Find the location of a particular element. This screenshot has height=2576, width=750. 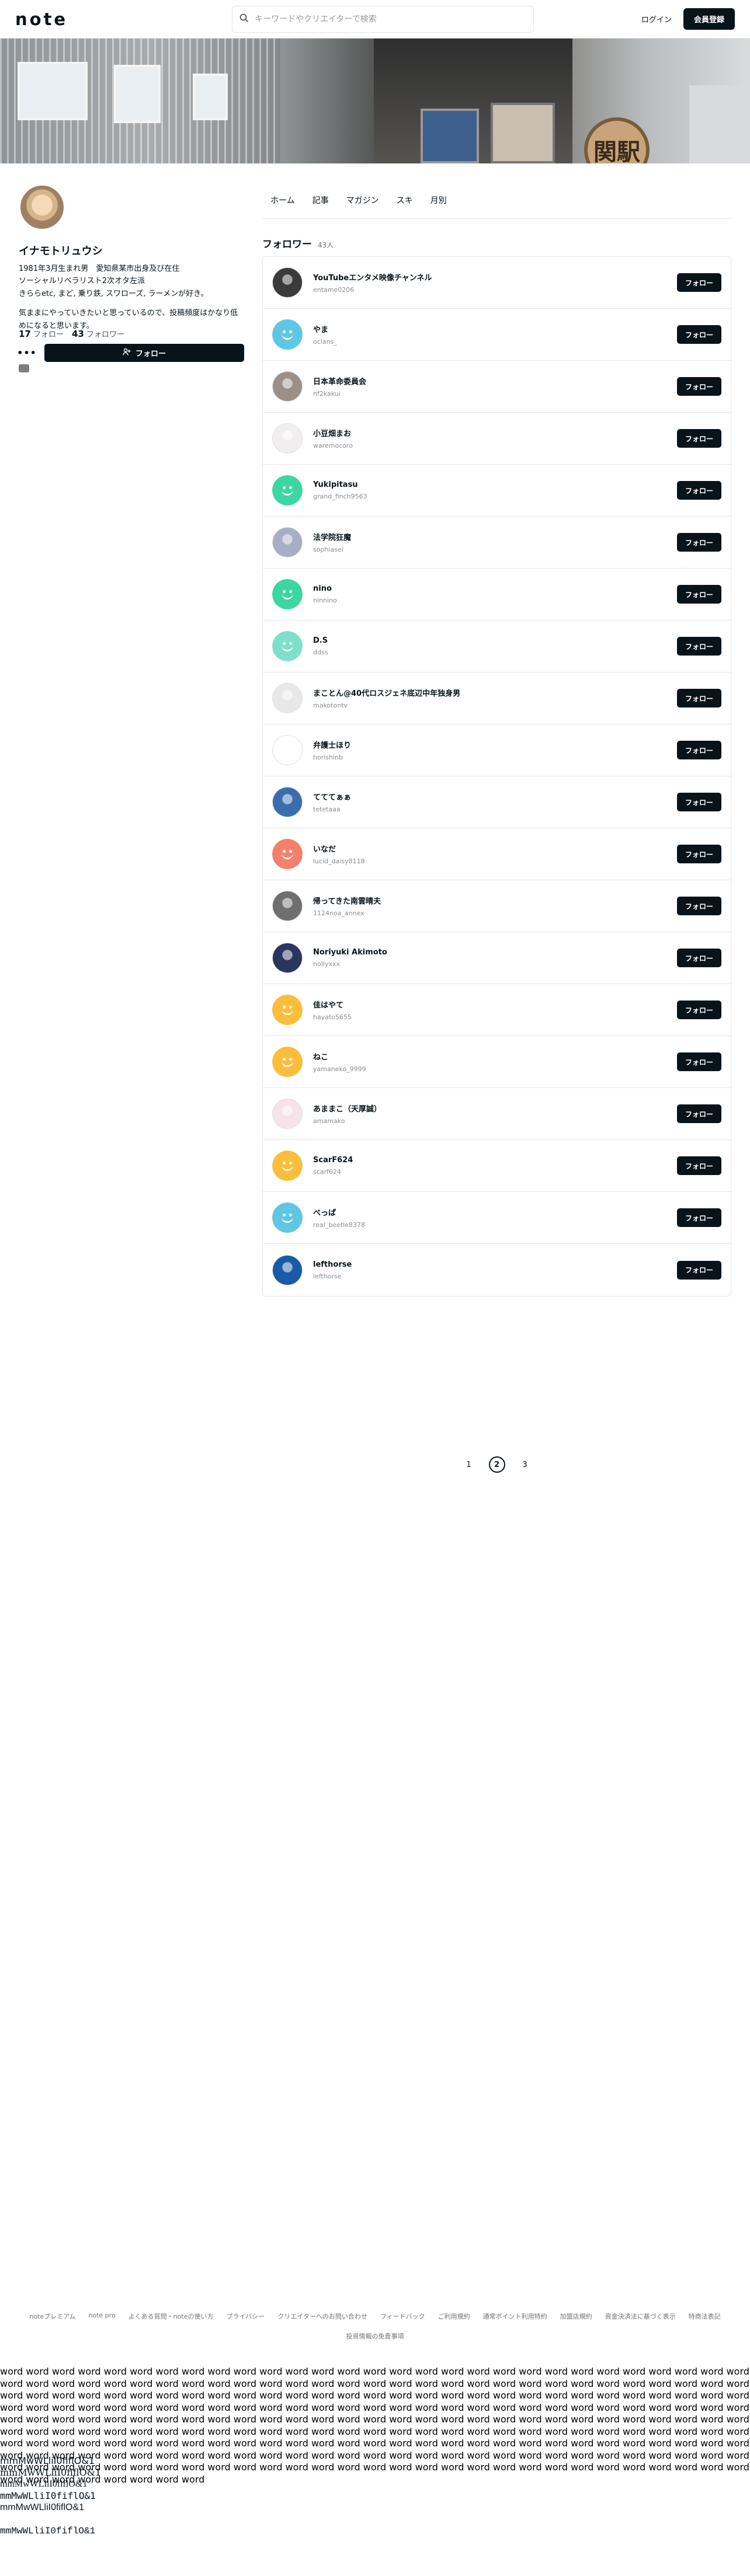

follower-name: YouTubeエンタメ映像チャンネル is located at coordinates (495, 277).